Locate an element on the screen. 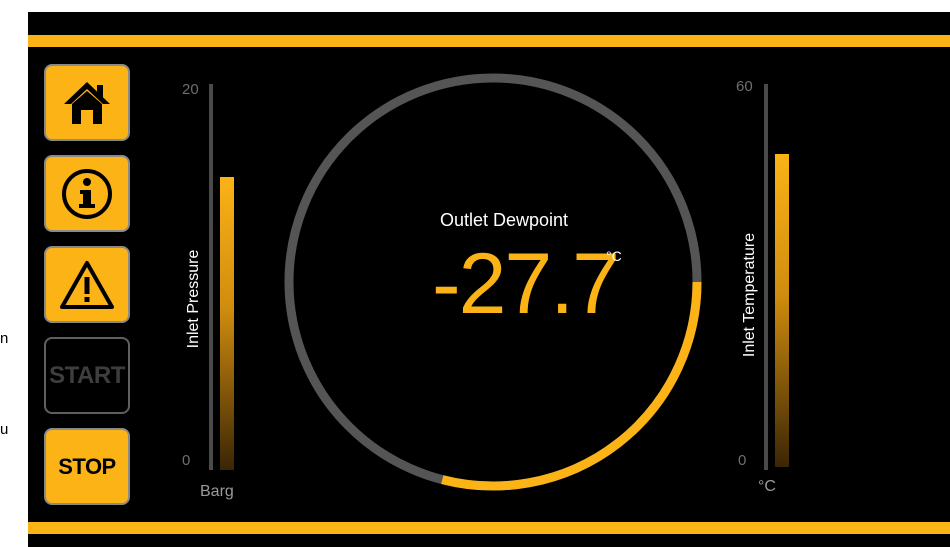 The width and height of the screenshot is (950, 547). inlet-temperature-level is located at coordinates (782, 310).